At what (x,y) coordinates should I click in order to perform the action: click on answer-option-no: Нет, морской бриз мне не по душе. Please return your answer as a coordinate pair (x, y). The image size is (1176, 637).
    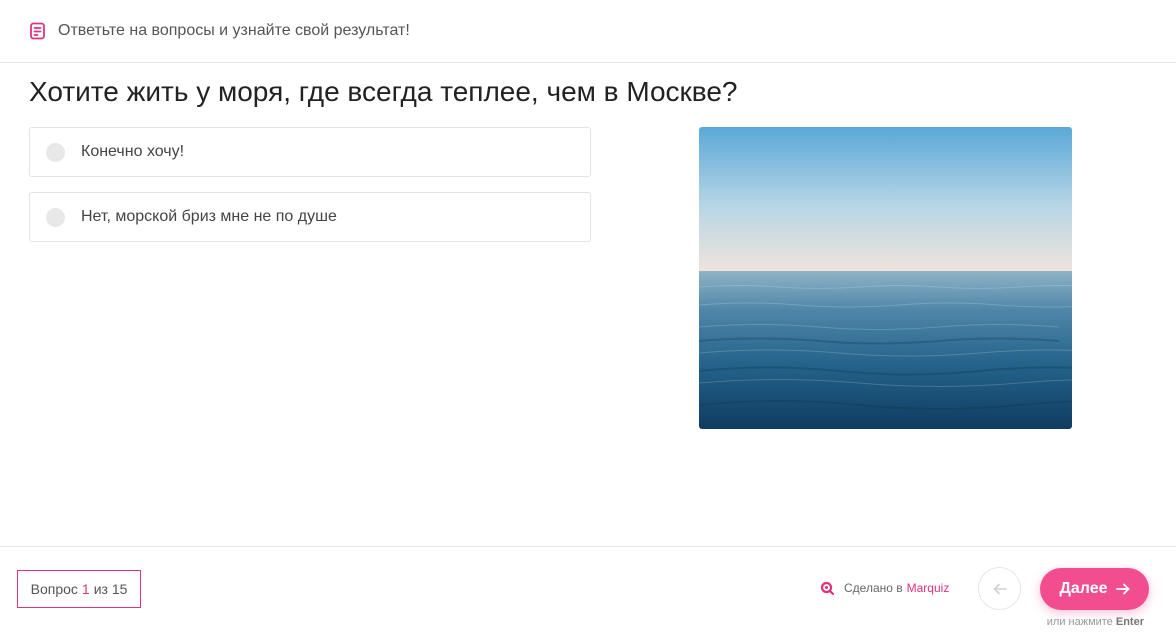
    Looking at the image, I should click on (310, 217).